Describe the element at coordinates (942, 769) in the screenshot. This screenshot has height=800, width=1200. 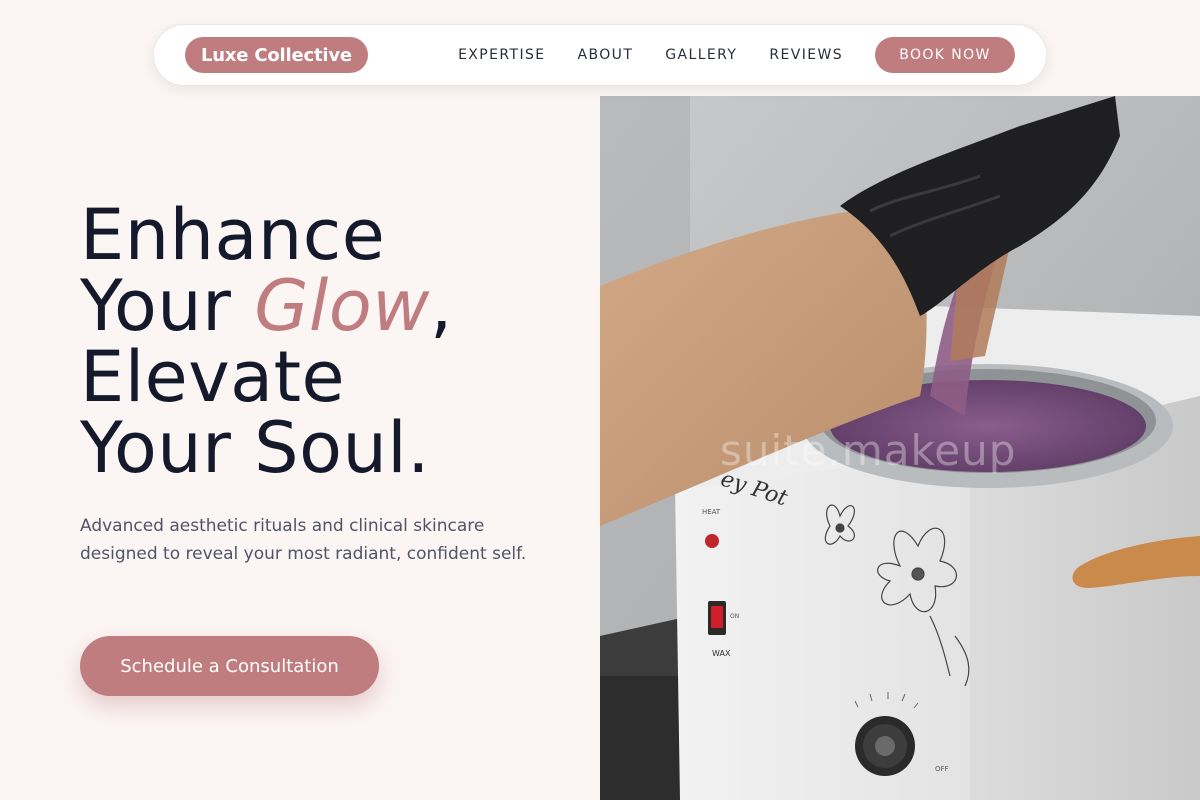
I see `off-label: OFF` at that location.